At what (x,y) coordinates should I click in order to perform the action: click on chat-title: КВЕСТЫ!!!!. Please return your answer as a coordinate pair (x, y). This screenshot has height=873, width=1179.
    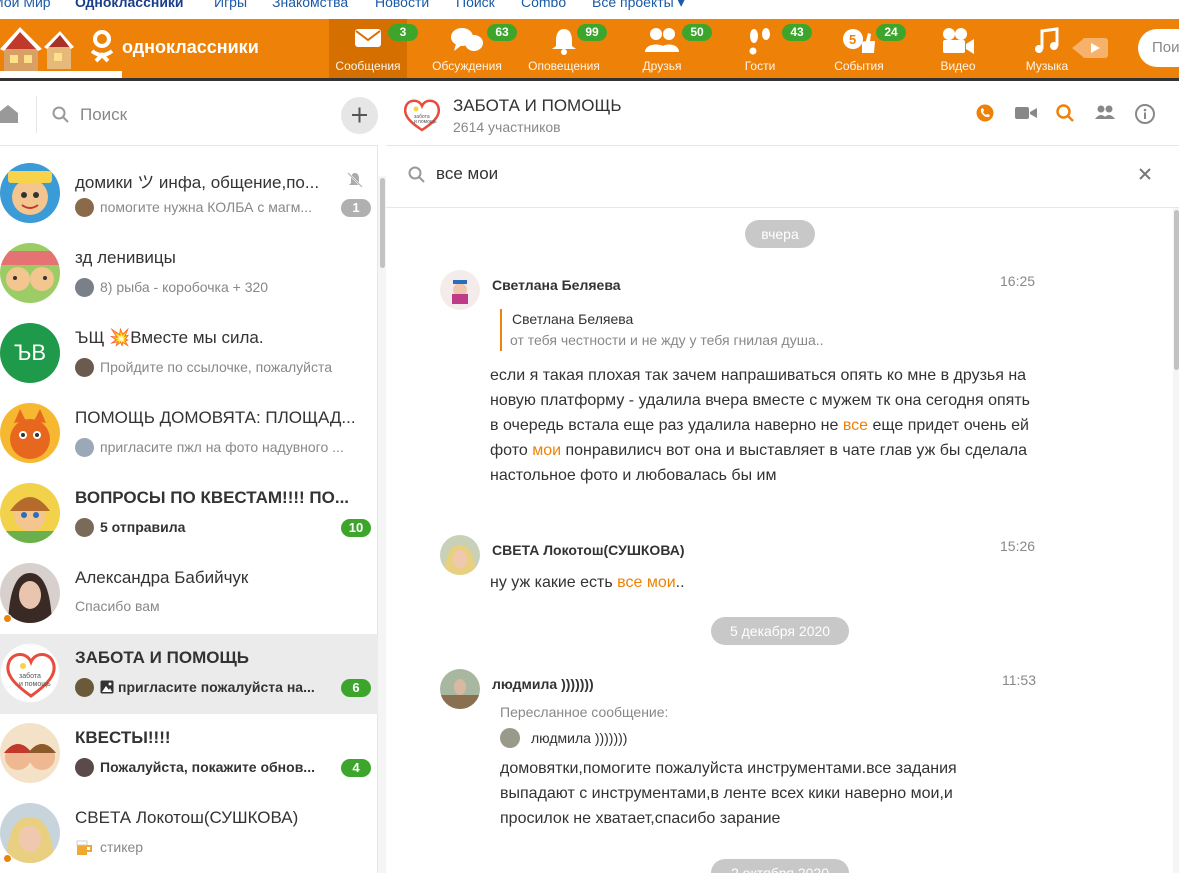
    Looking at the image, I should click on (123, 737).